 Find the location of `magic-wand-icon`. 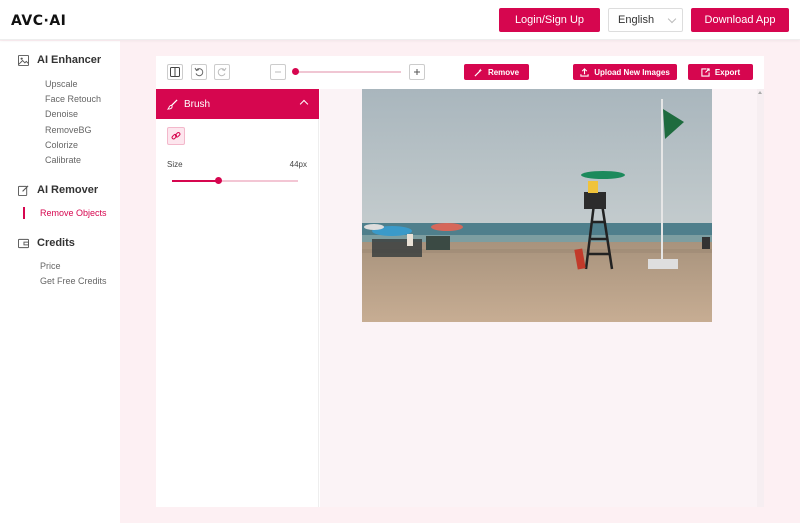

magic-wand-icon is located at coordinates (478, 72).